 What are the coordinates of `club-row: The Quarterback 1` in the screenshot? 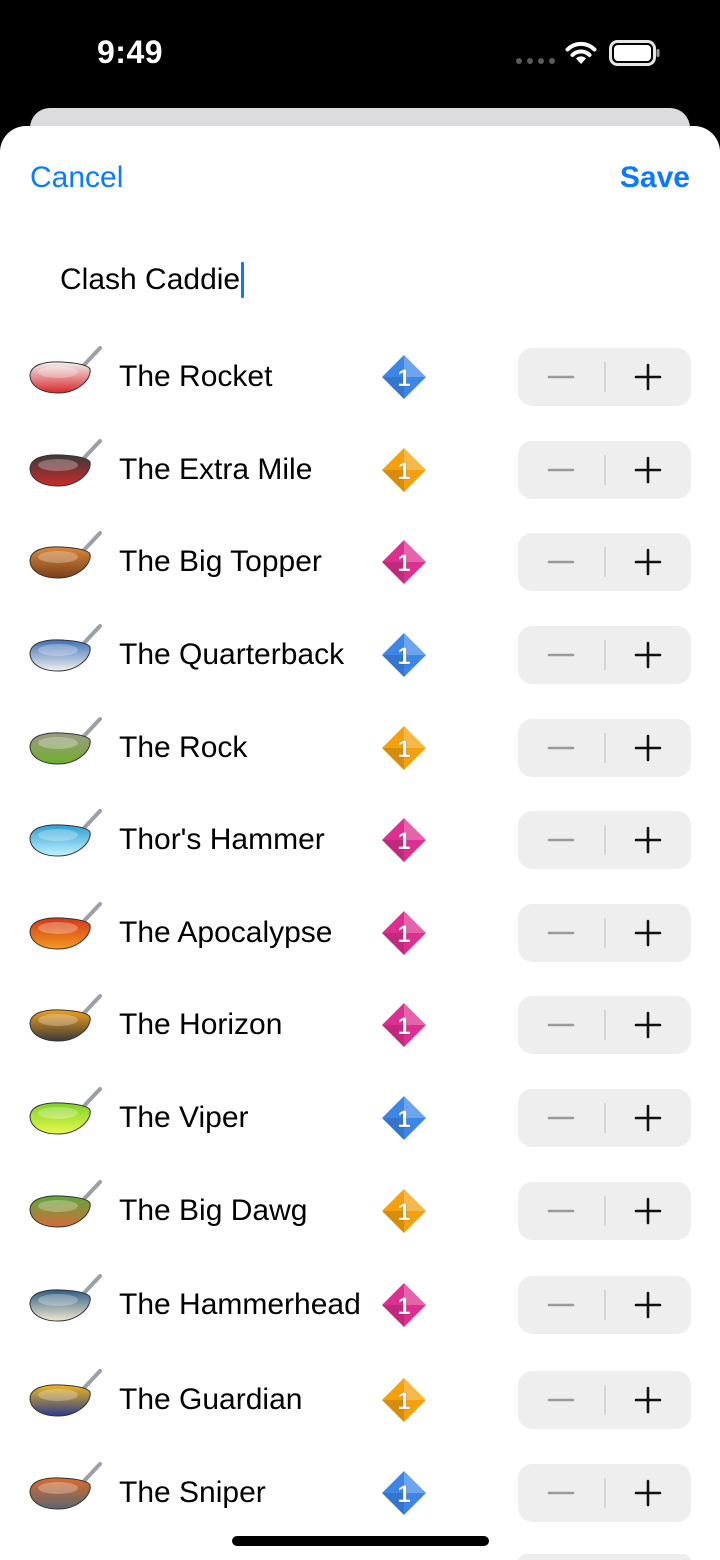 It's located at (360, 655).